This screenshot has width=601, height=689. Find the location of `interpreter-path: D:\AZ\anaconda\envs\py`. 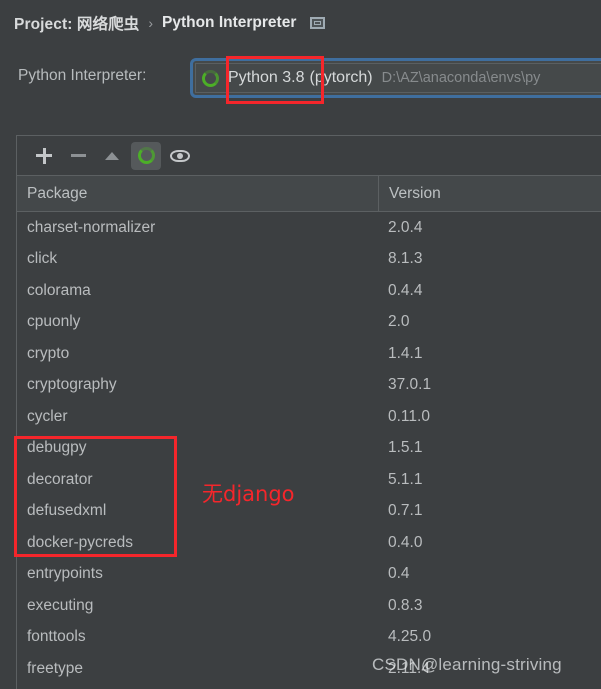

interpreter-path: D:\AZ\anaconda\envs\py is located at coordinates (461, 78).